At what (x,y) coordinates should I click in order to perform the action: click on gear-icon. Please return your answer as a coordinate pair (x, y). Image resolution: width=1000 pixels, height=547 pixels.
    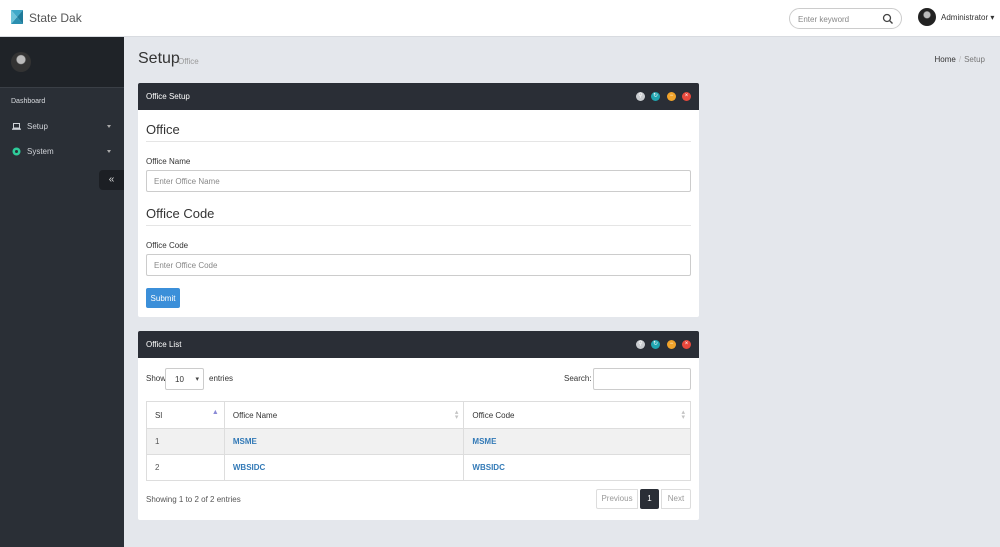
    Looking at the image, I should click on (16, 151).